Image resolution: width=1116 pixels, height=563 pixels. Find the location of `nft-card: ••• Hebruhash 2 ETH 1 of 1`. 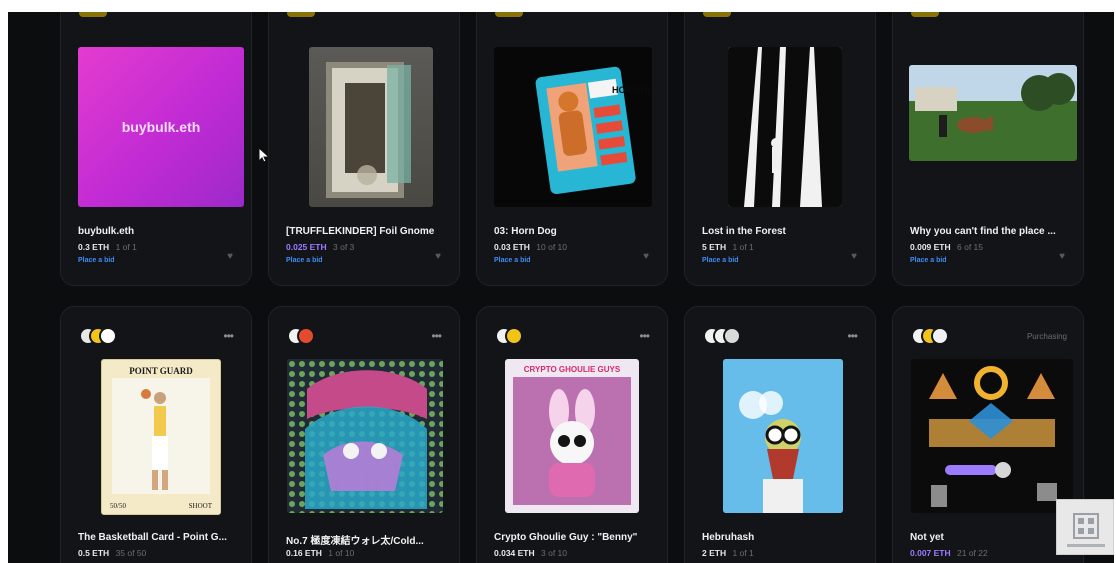

nft-card: ••• Hebruhash 2 ETH 1 of 1 is located at coordinates (780, 434).